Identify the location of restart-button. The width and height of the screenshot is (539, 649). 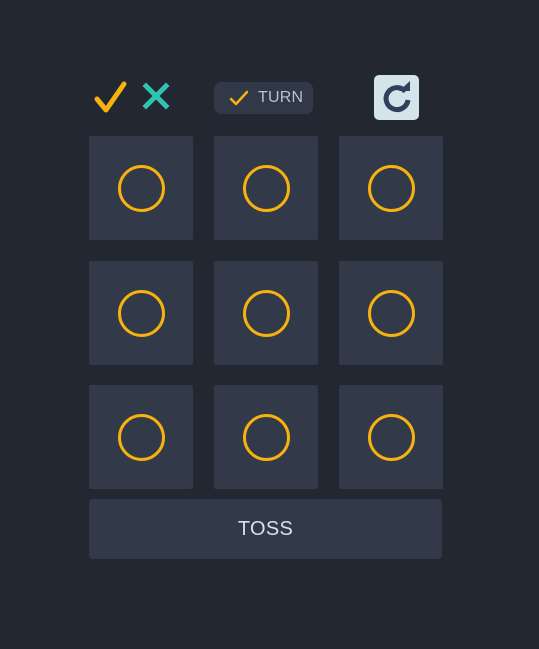
(396, 97).